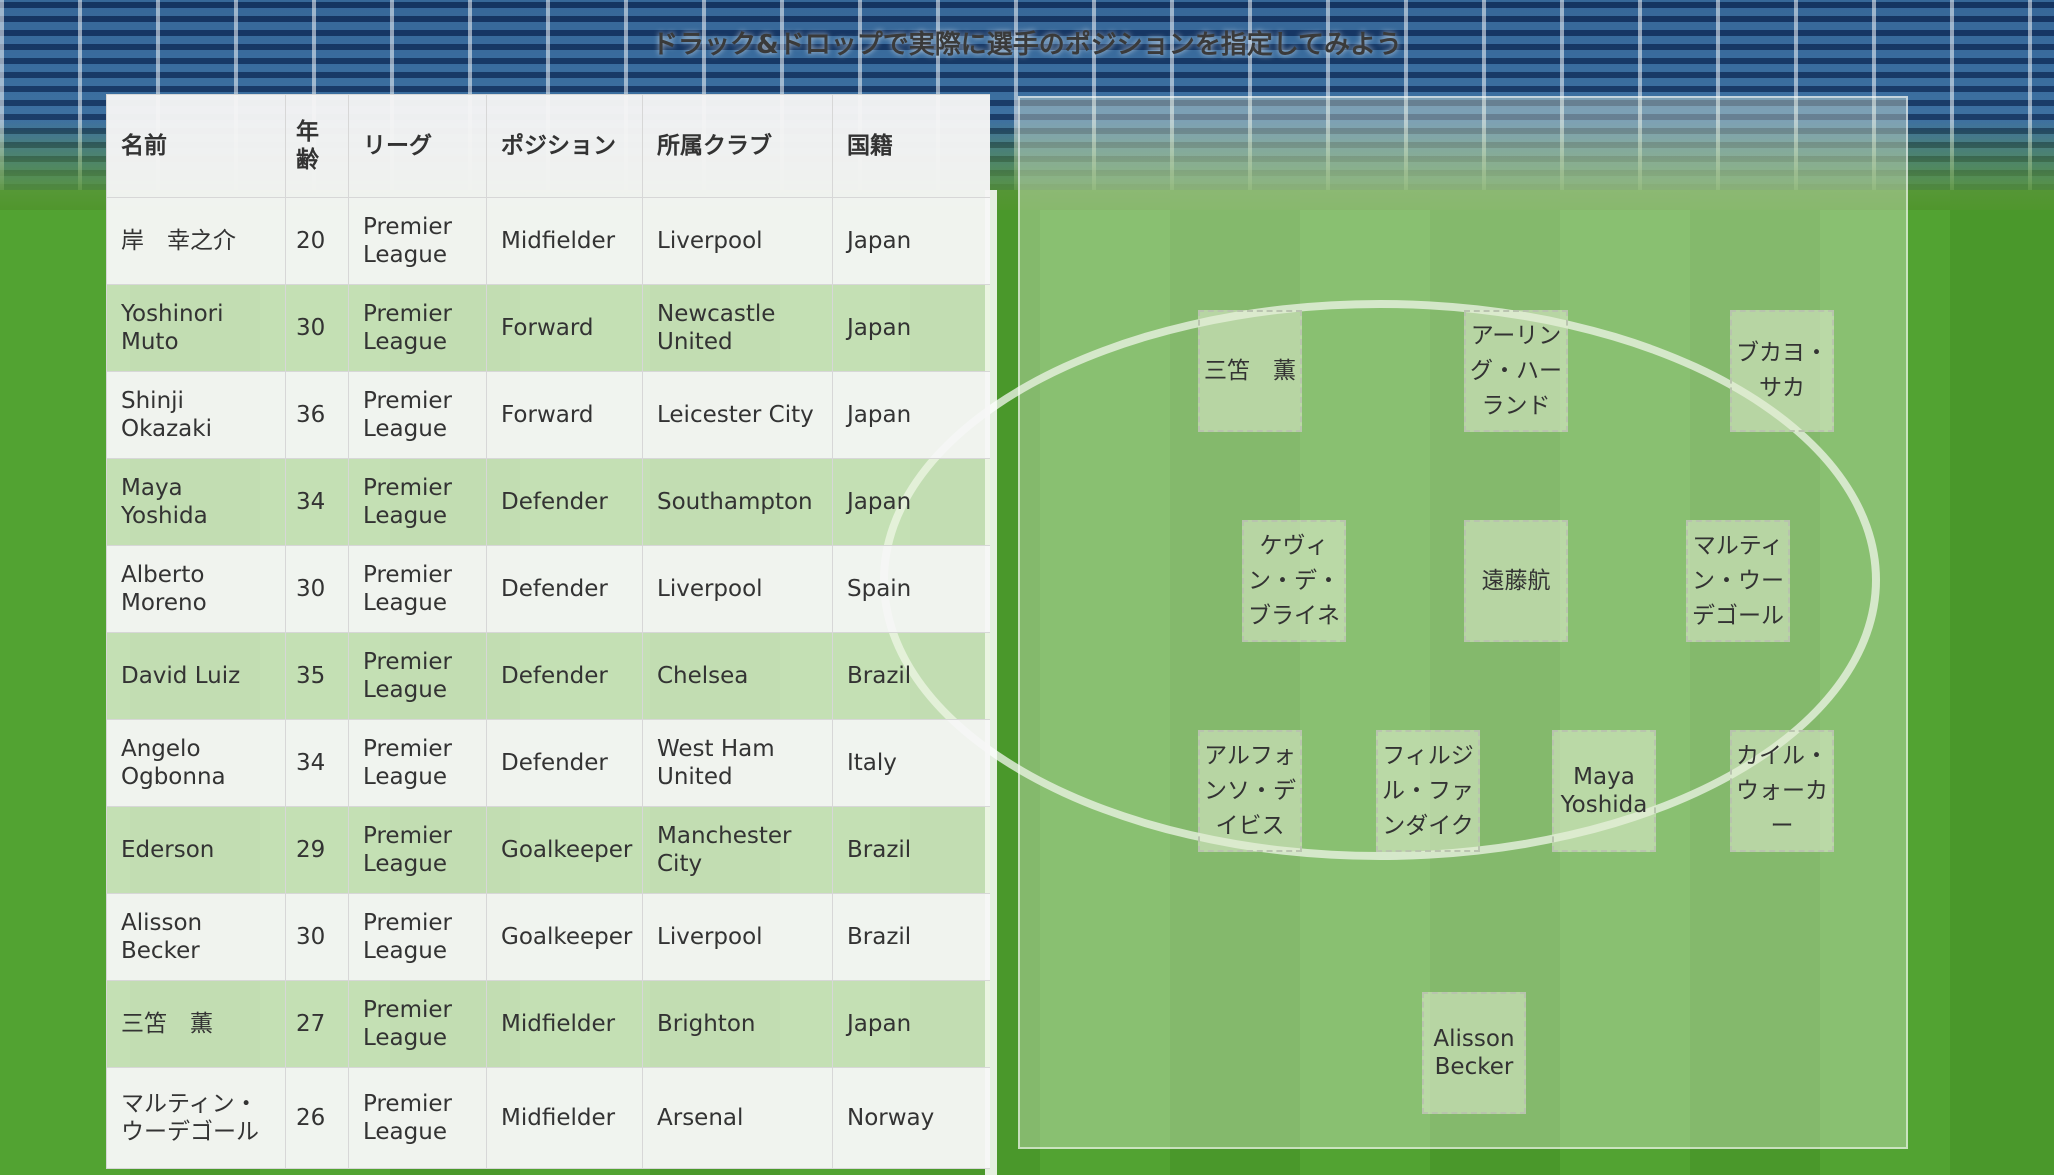 This screenshot has width=2054, height=1175. What do you see at coordinates (1738, 581) in the screenshot?
I see `player-card-odegaard: マルティン・ウーデゴール` at bounding box center [1738, 581].